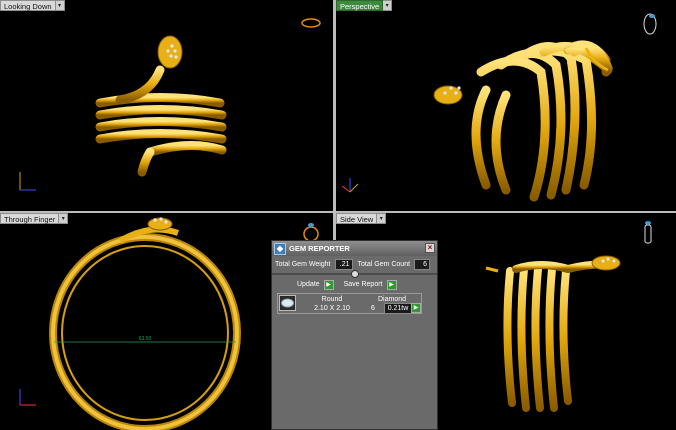 Image resolution: width=676 pixels, height=430 pixels. What do you see at coordinates (360, 5) in the screenshot?
I see `viewport-name: Perspective` at bounding box center [360, 5].